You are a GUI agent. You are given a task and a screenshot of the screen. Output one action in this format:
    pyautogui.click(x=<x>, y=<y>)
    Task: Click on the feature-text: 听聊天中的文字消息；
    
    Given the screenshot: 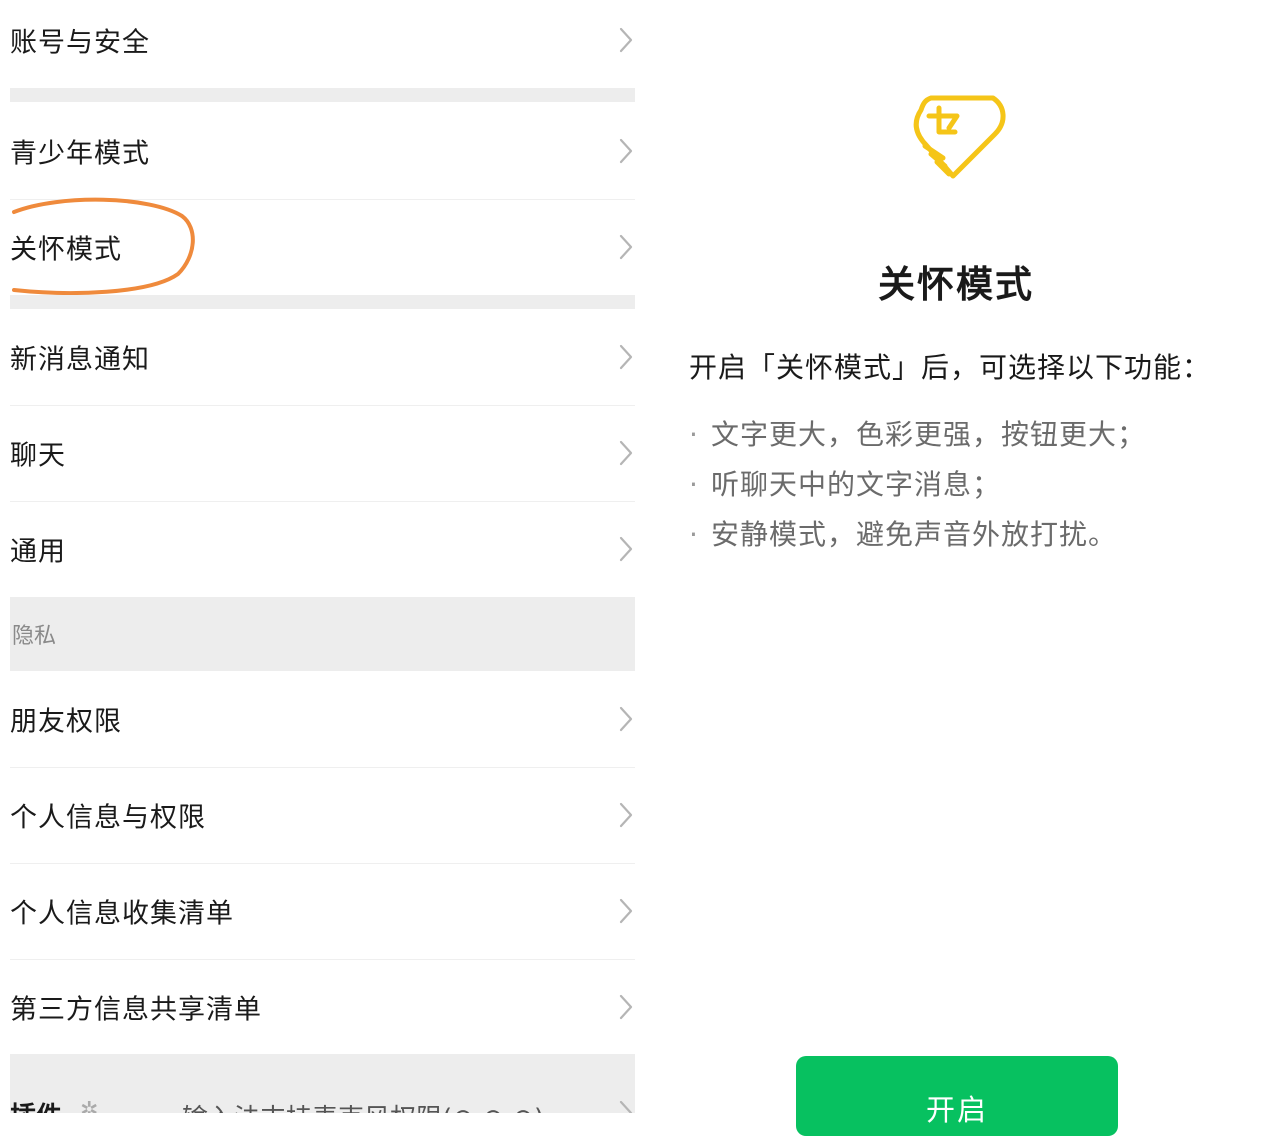 What is the action you would take?
    pyautogui.click(x=856, y=484)
    